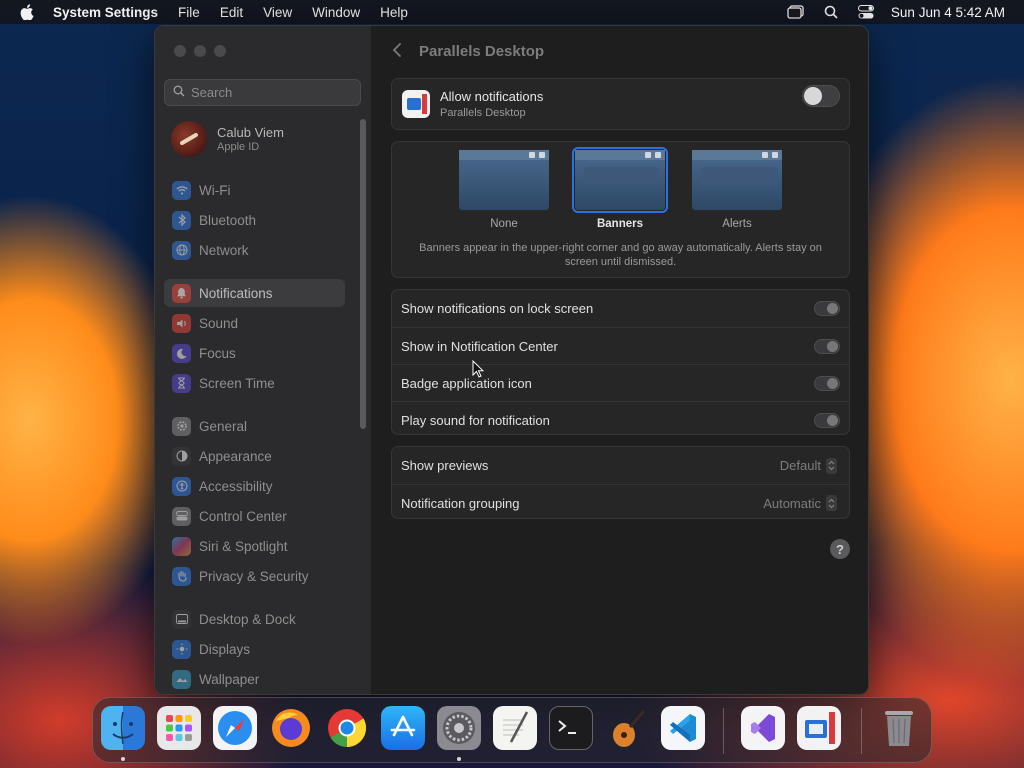 The width and height of the screenshot is (1024, 768). I want to click on sidebar-item-label: Wi-Fi, so click(215, 190).